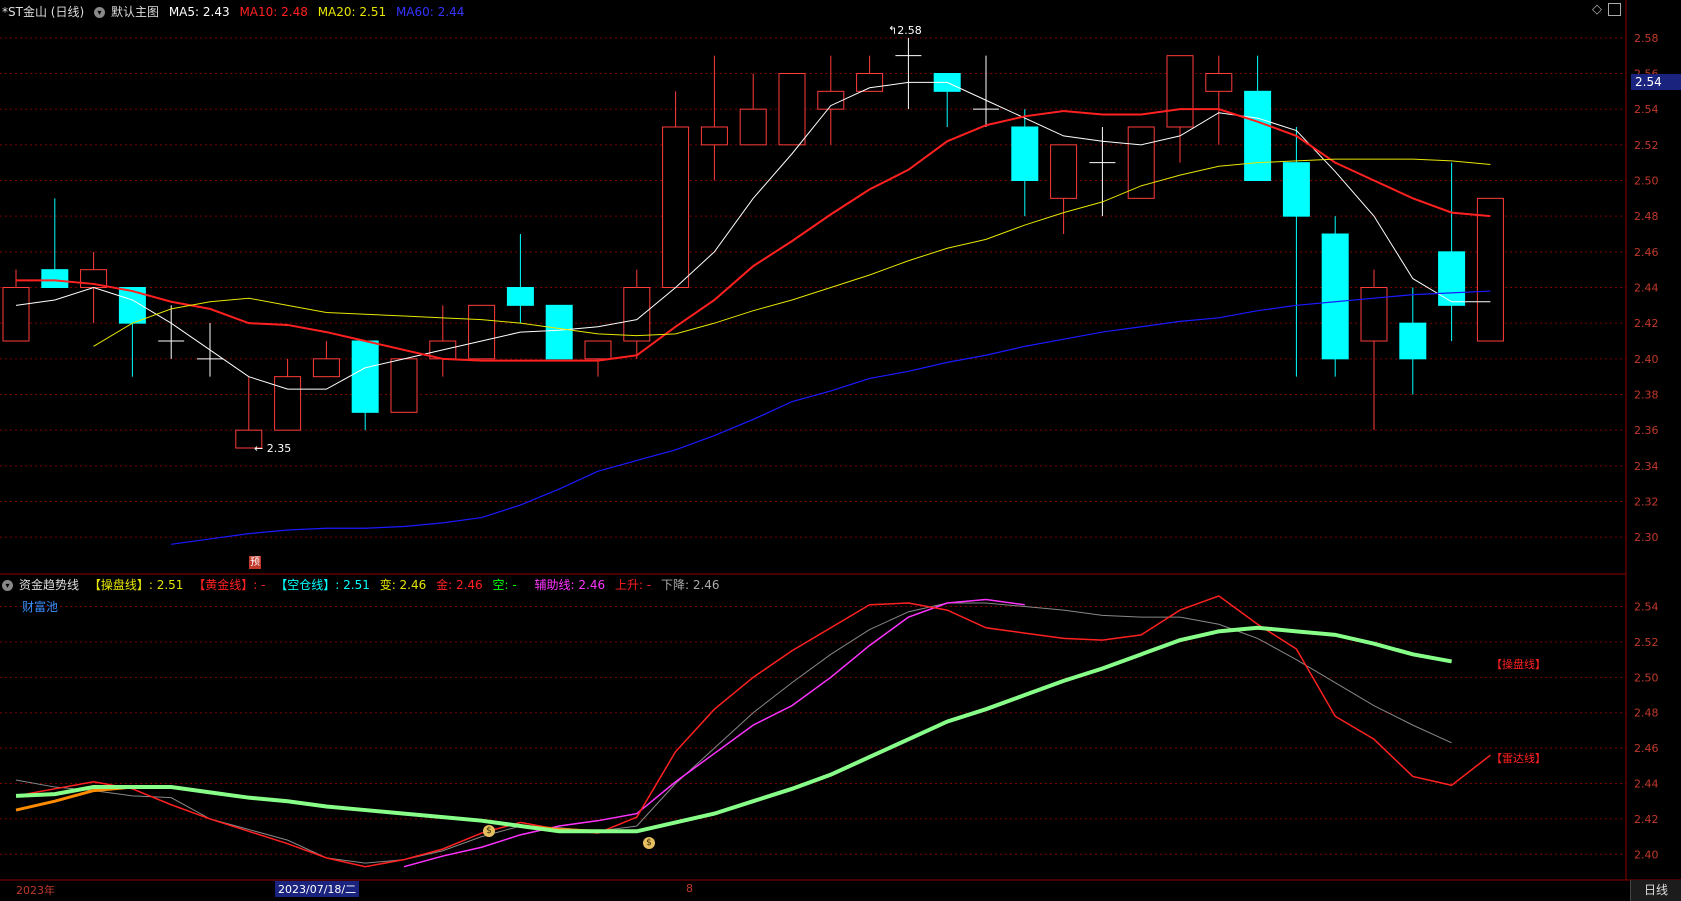 Image resolution: width=1681 pixels, height=901 pixels. What do you see at coordinates (1518, 664) in the screenshot?
I see `cao-line-label: 【操盘线】` at bounding box center [1518, 664].